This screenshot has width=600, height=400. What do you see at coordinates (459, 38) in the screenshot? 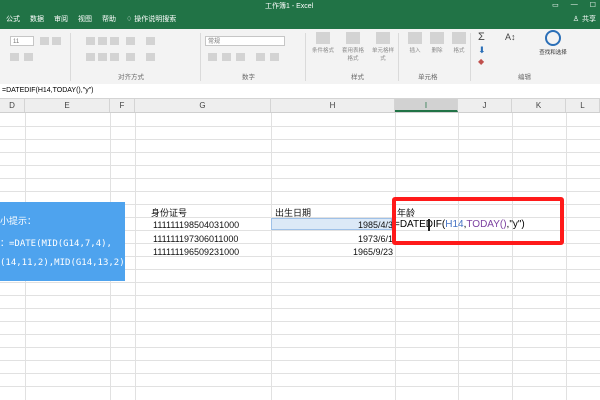
I see `format-icon` at bounding box center [459, 38].